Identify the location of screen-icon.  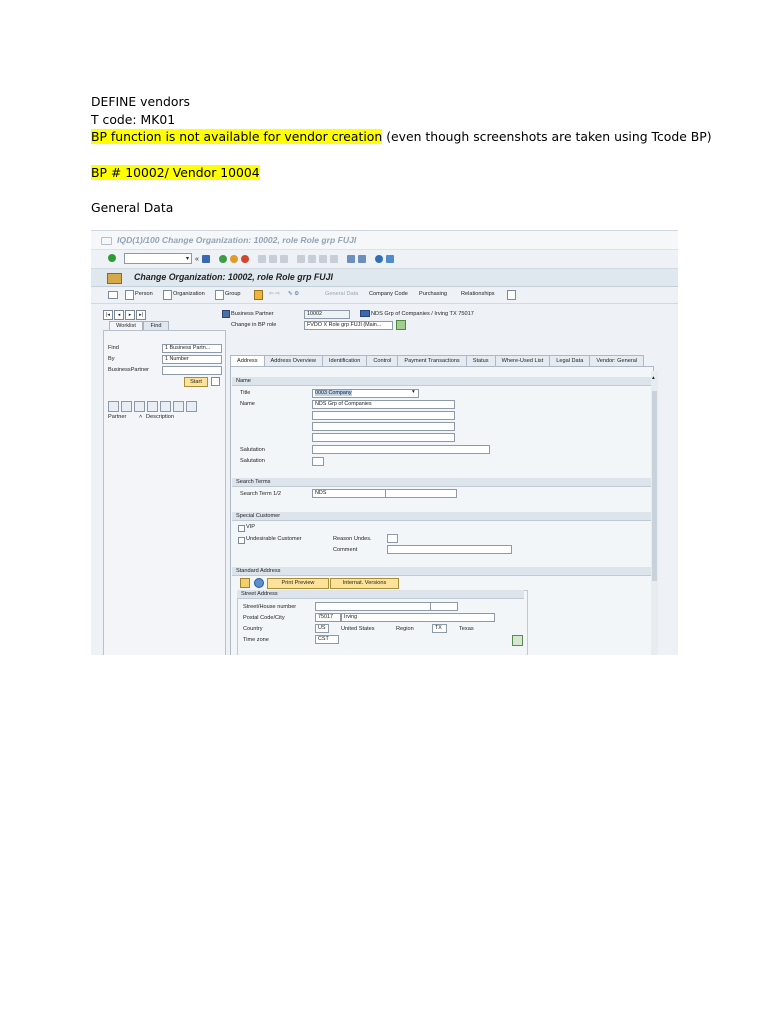
(113, 295).